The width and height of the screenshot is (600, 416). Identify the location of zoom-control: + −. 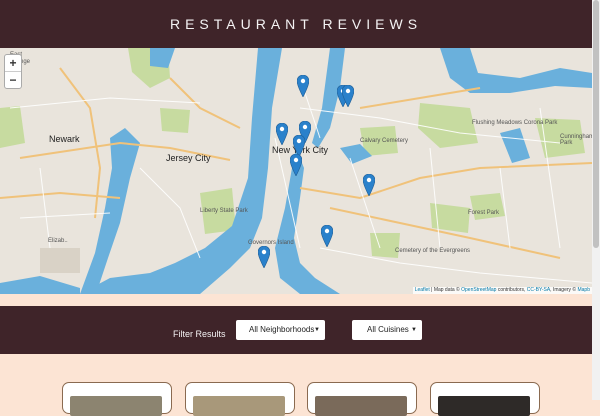
(13, 71).